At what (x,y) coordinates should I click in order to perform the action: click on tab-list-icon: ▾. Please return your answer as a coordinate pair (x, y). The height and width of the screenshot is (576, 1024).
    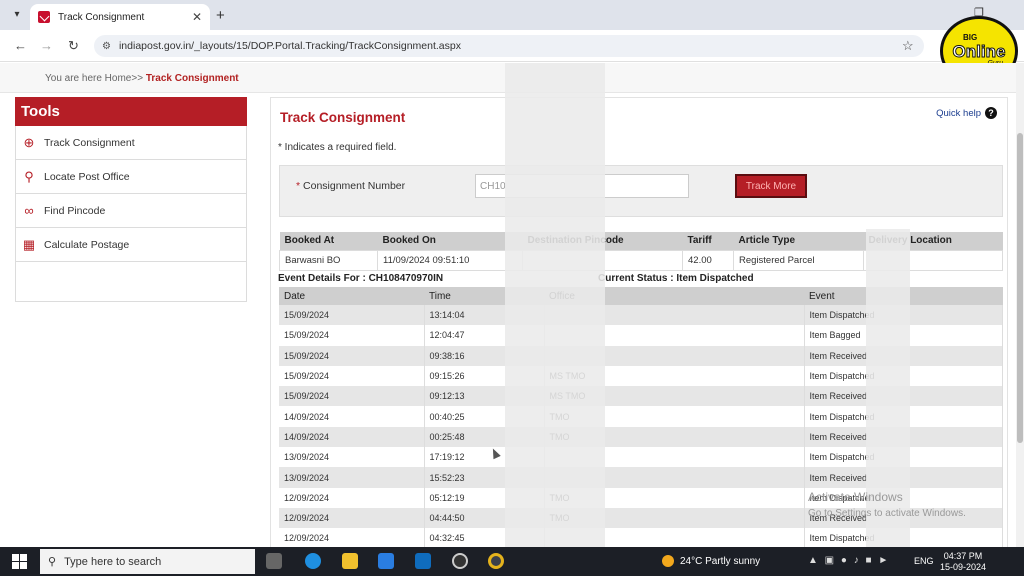
    Looking at the image, I should click on (17, 15).